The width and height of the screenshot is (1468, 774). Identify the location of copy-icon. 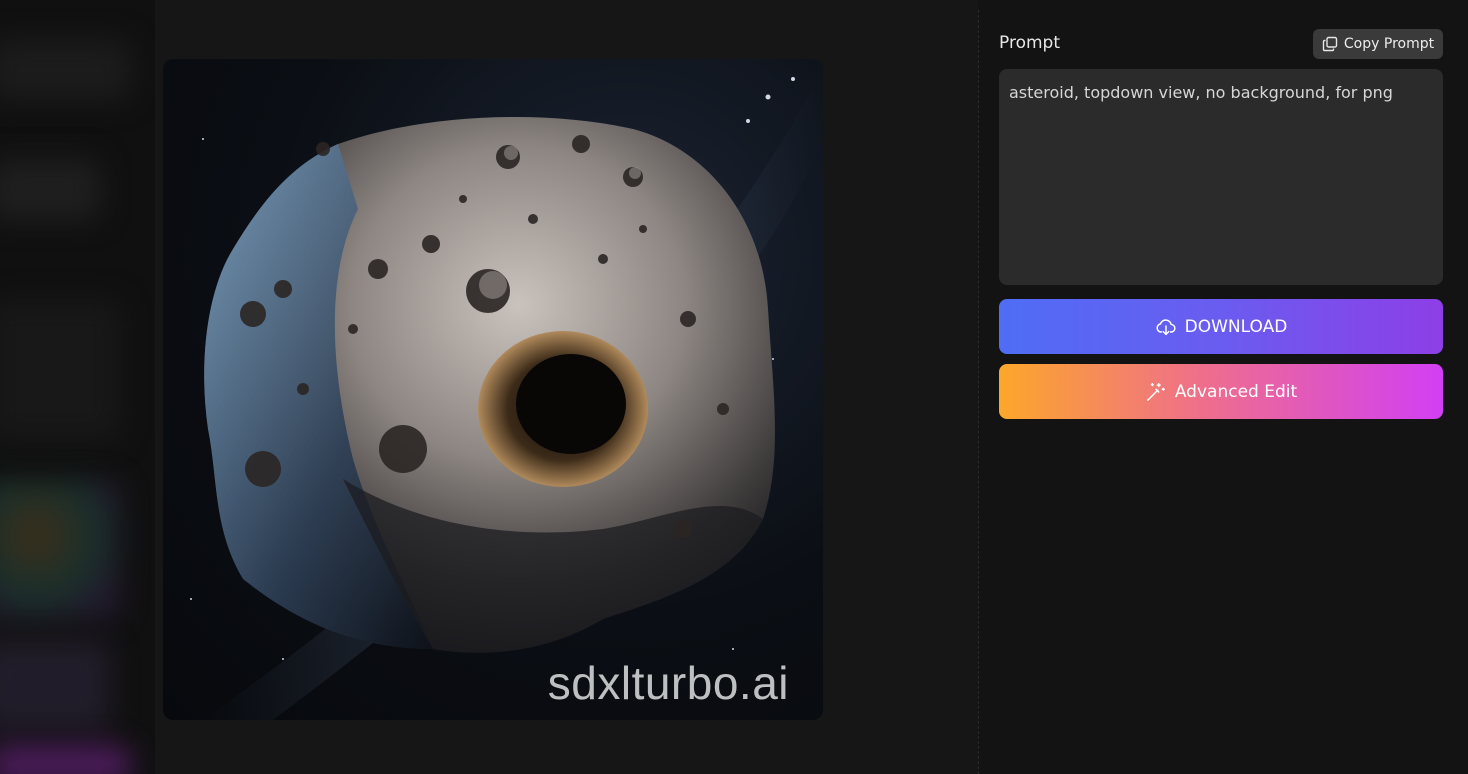
(1330, 44).